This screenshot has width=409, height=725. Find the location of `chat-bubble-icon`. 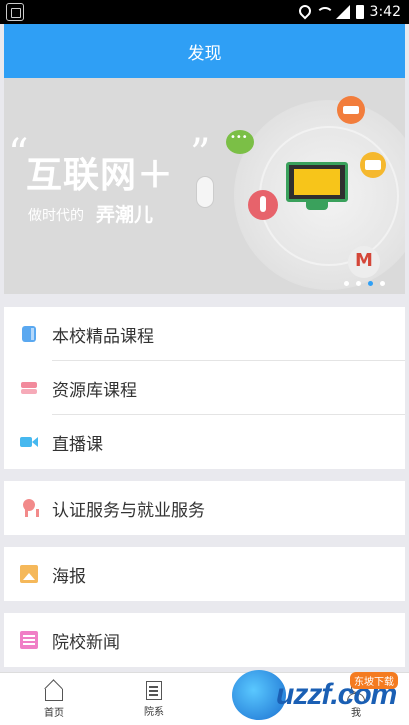

chat-bubble-icon is located at coordinates (240, 142).